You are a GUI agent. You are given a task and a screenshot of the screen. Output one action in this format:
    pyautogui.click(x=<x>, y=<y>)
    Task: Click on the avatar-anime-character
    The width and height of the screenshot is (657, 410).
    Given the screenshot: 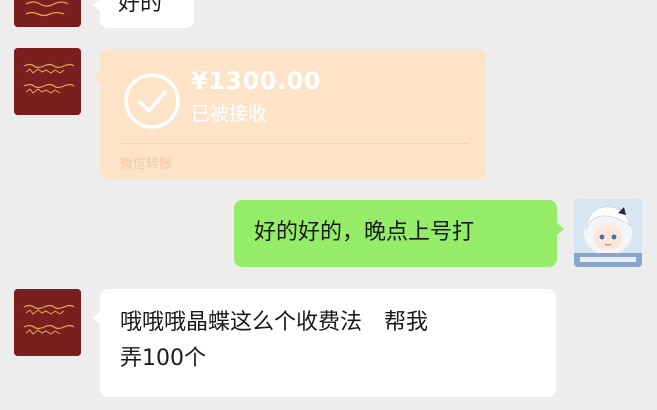 What is the action you would take?
    pyautogui.click(x=608, y=233)
    